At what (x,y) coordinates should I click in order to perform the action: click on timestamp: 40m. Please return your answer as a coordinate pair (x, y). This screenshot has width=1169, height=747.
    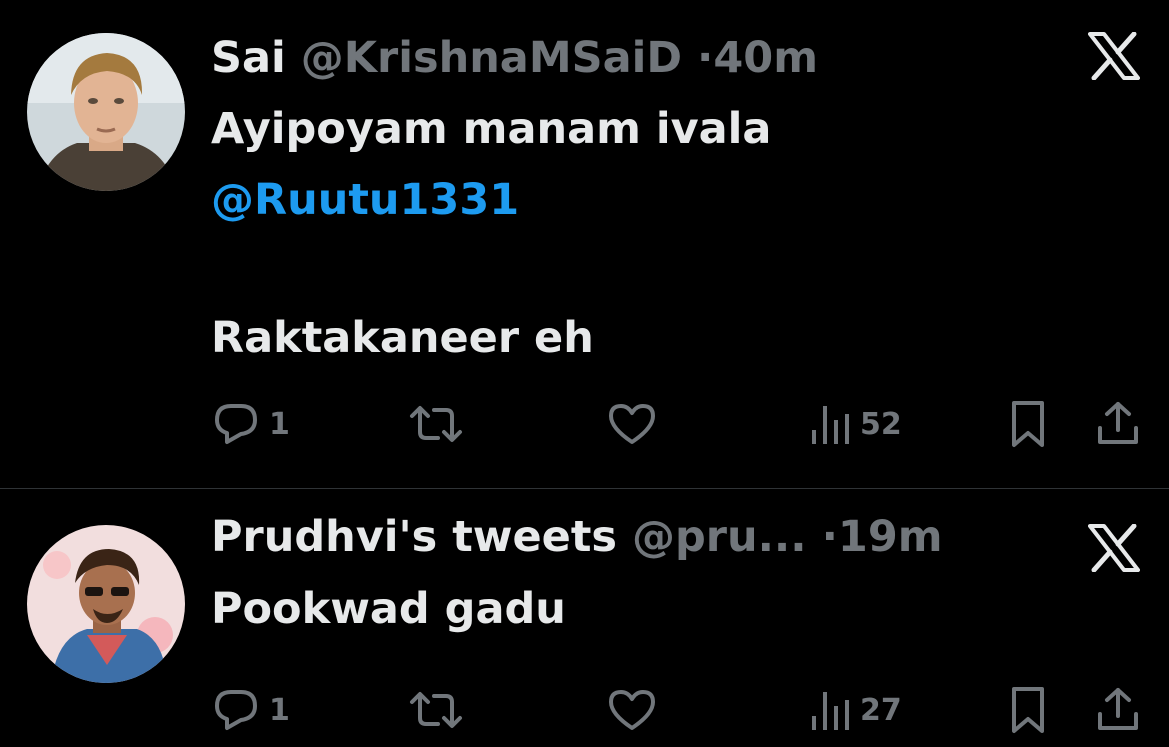
    Looking at the image, I should click on (765, 58).